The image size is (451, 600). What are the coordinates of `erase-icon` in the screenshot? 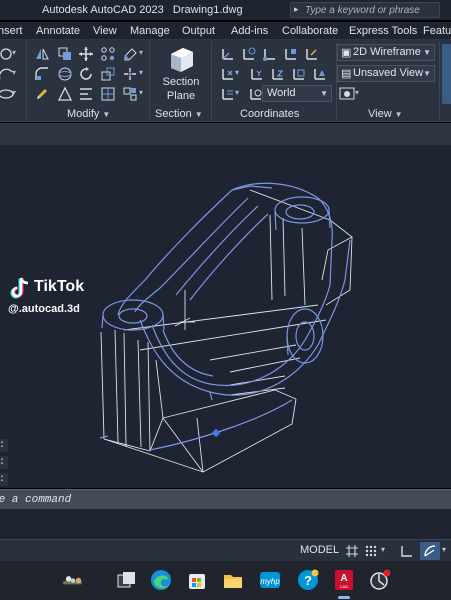 It's located at (130, 54).